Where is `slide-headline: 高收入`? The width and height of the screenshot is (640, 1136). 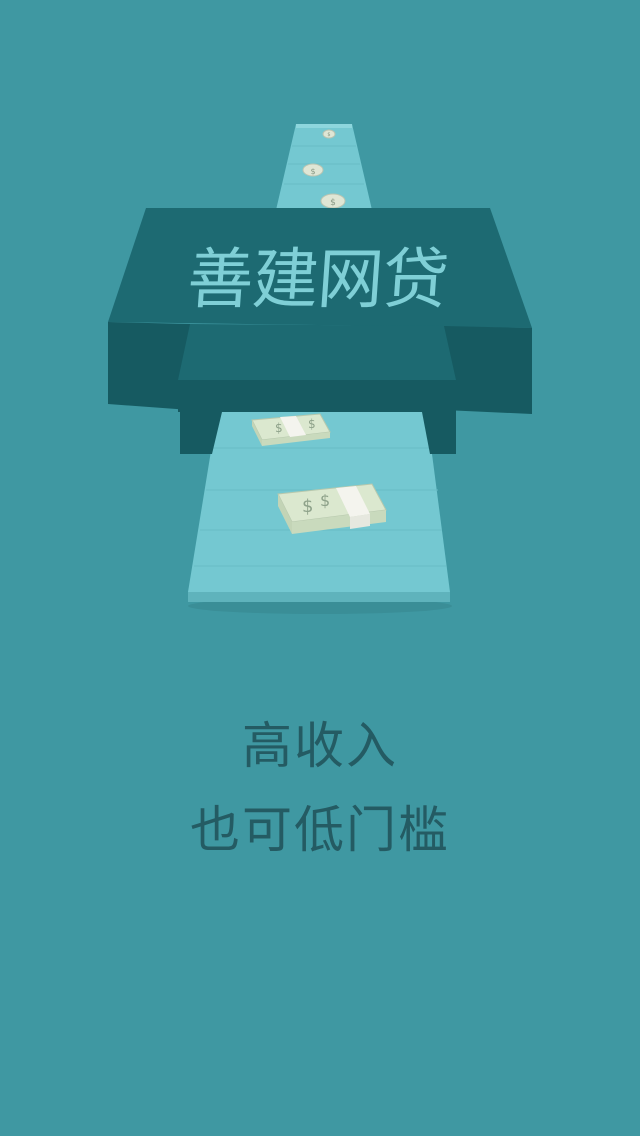 slide-headline: 高收入 is located at coordinates (320, 746).